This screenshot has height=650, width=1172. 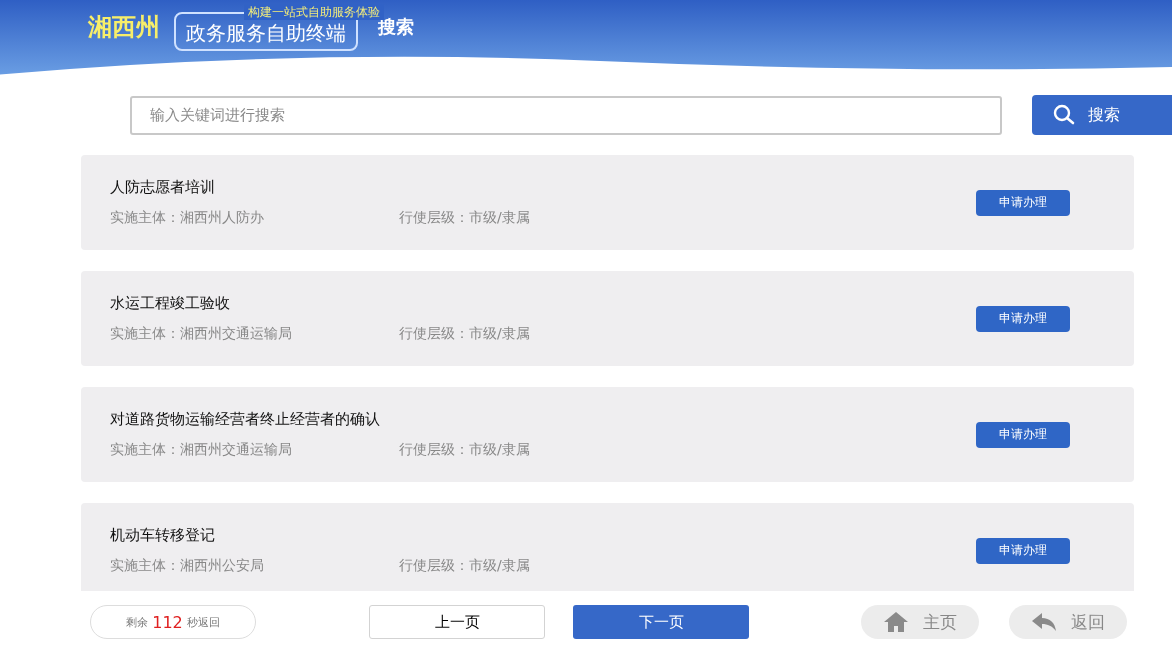 What do you see at coordinates (266, 32) in the screenshot?
I see `app-title: 政务服务自助终端` at bounding box center [266, 32].